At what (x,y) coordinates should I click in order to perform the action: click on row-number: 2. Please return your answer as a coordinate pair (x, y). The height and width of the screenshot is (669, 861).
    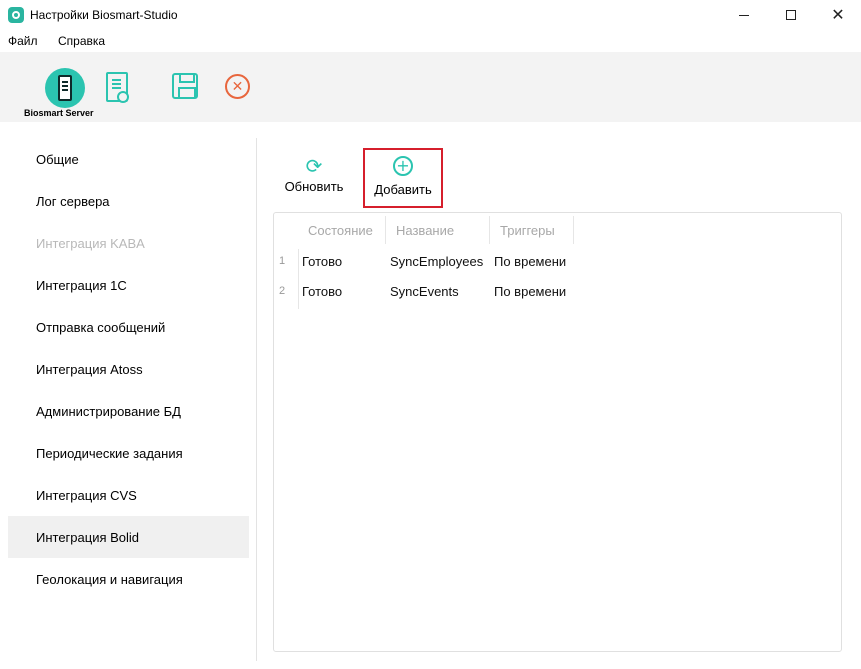
    Looking at the image, I should click on (282, 291).